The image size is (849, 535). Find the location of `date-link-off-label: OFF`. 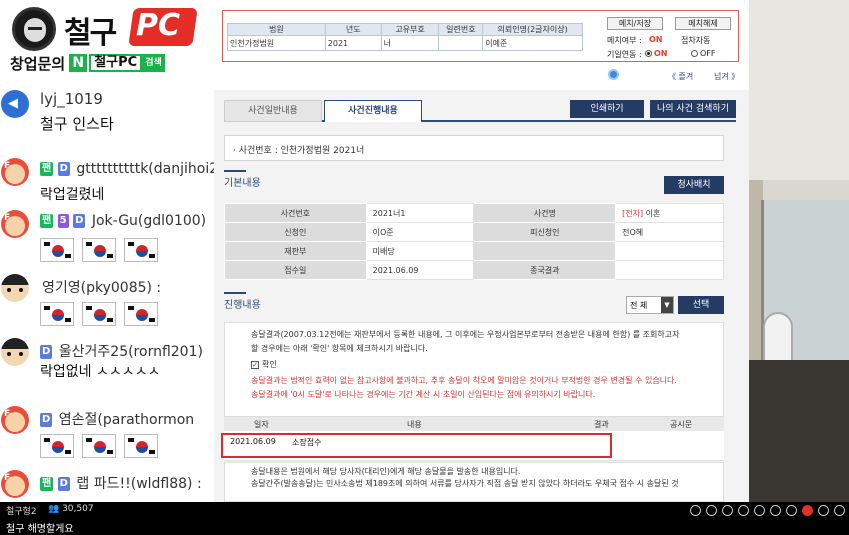

date-link-off-label: OFF is located at coordinates (708, 53).